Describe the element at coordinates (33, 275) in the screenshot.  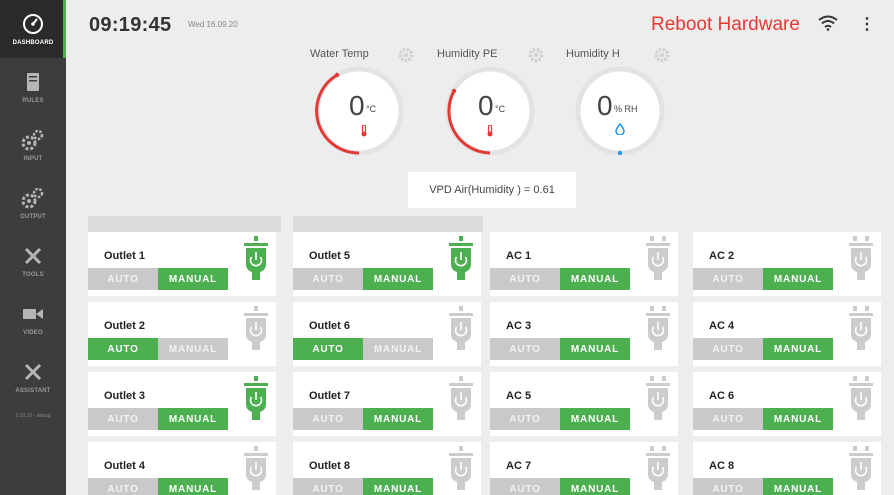
I see `sidebar-item-label: TOOLS` at that location.